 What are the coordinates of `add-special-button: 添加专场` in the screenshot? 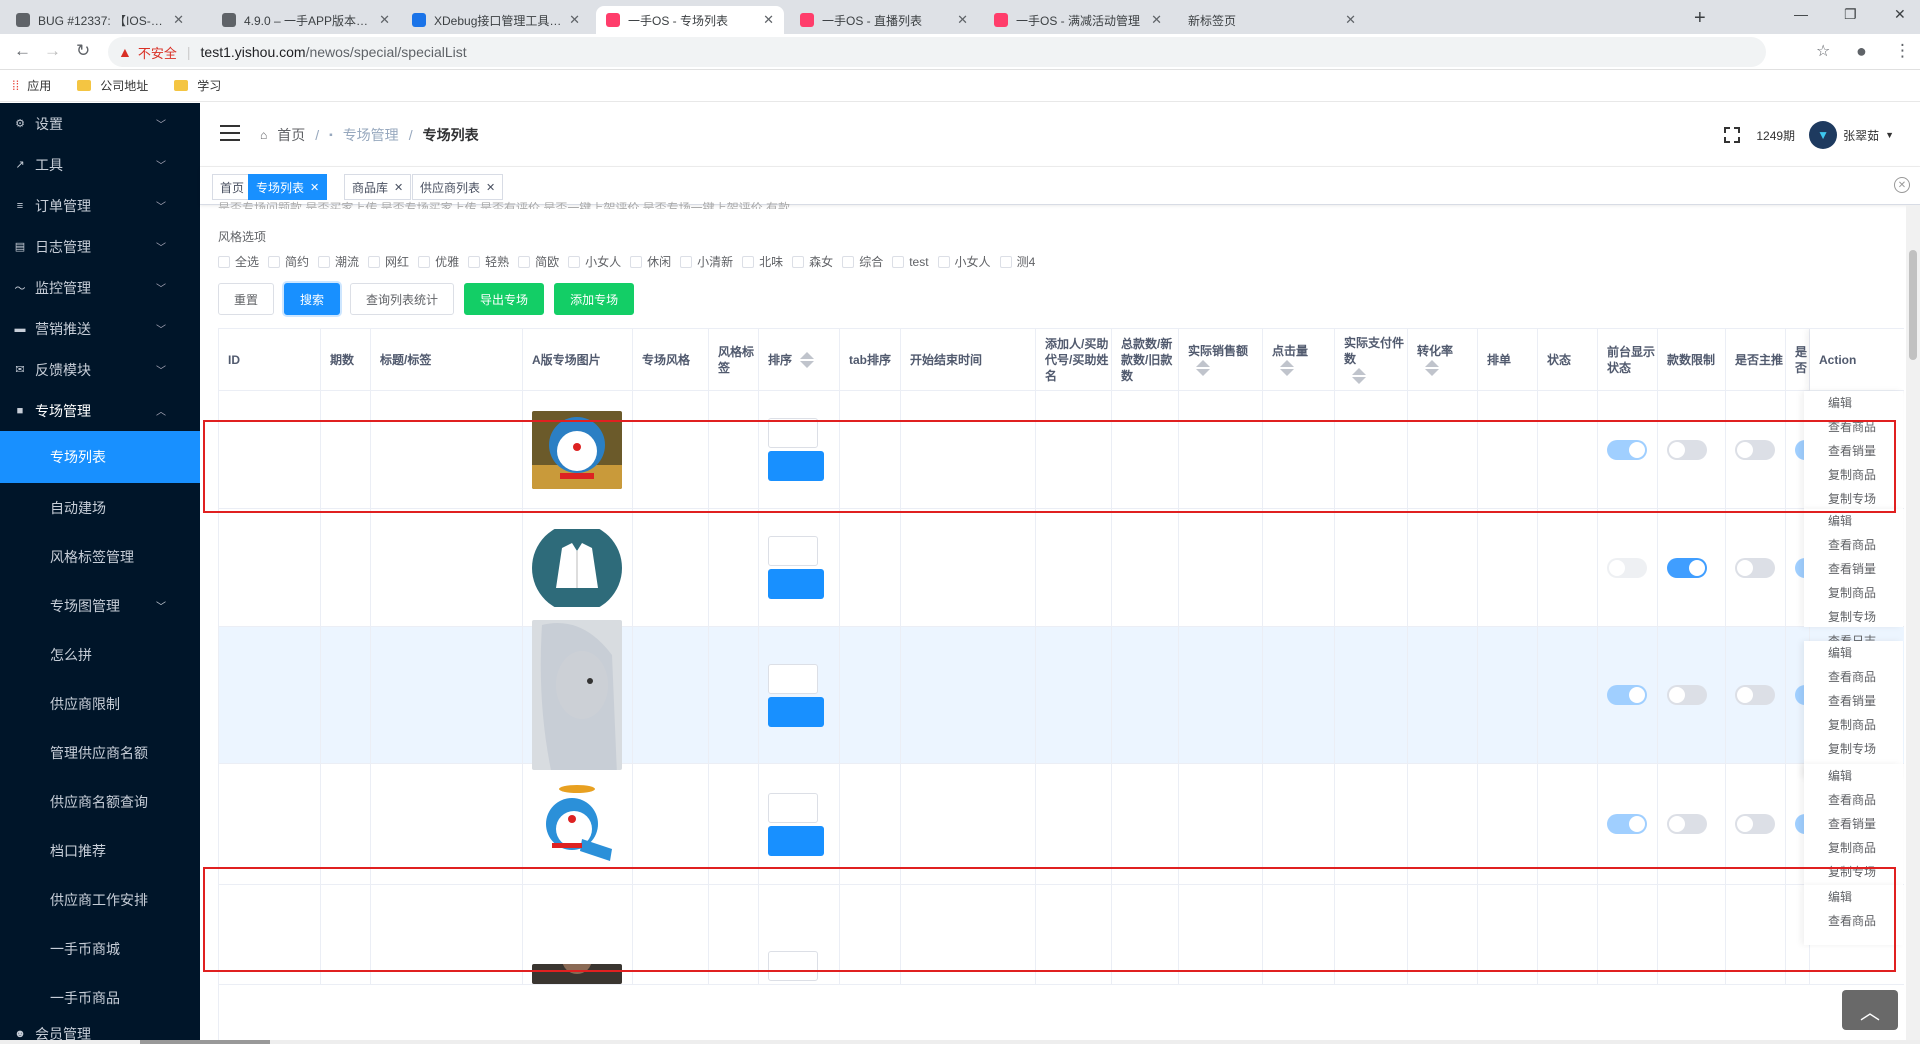 It's located at (594, 299).